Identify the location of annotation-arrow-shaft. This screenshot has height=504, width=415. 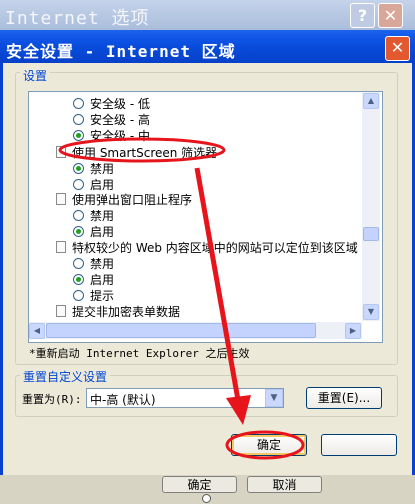
(217, 284).